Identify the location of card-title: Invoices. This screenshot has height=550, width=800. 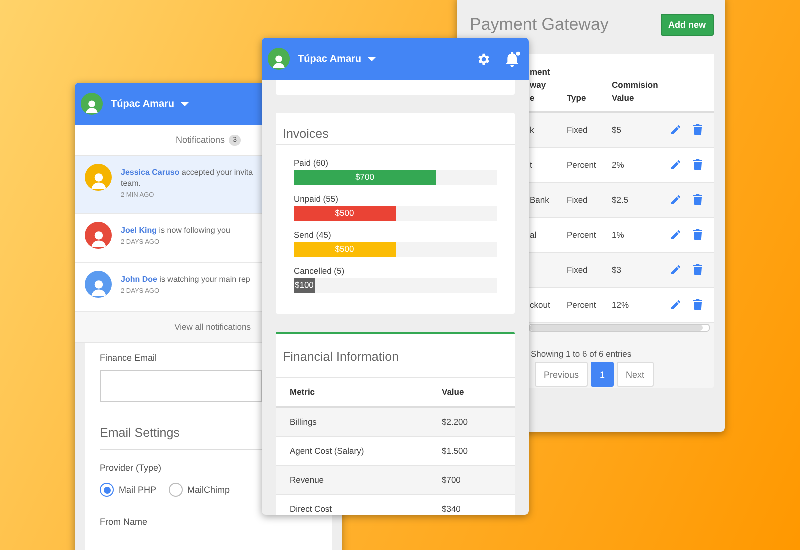
(395, 129).